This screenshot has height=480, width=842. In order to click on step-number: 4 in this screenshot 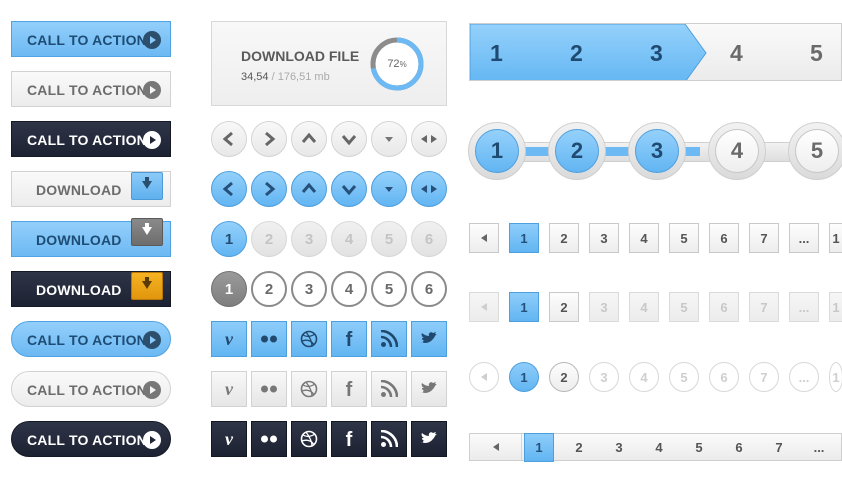, I will do `click(736, 53)`.